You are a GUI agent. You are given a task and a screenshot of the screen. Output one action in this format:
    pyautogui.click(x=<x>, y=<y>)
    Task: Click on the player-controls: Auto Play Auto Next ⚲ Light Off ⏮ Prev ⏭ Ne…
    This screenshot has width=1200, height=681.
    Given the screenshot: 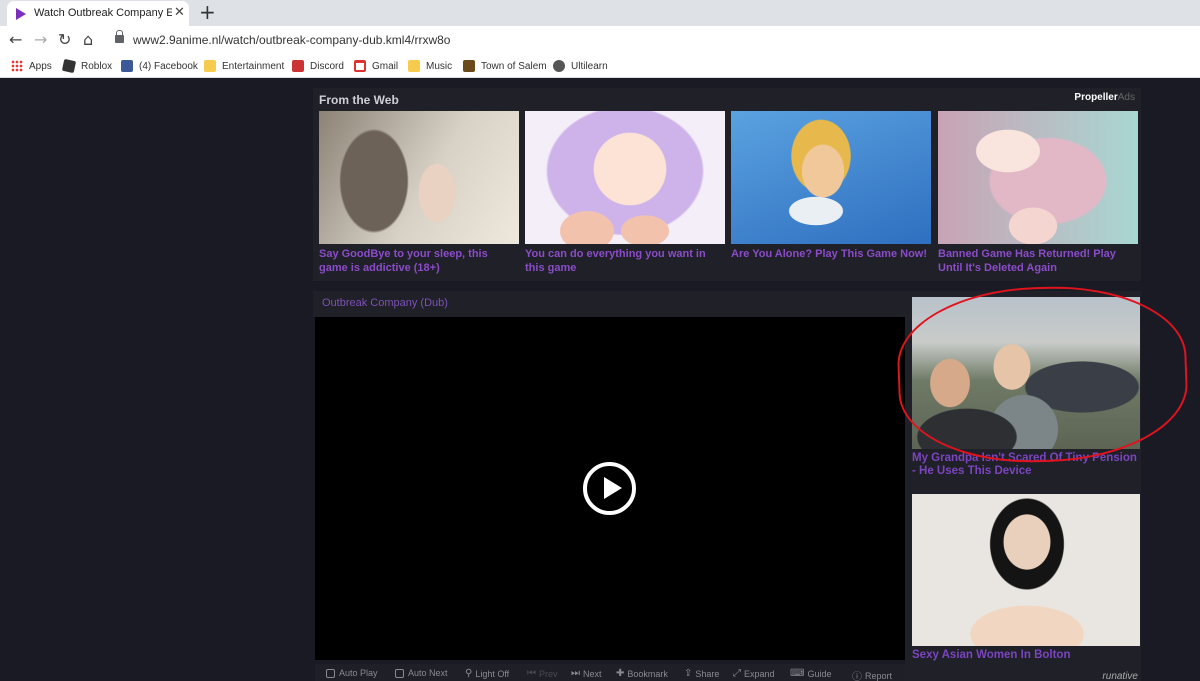 What is the action you would take?
    pyautogui.click(x=610, y=672)
    